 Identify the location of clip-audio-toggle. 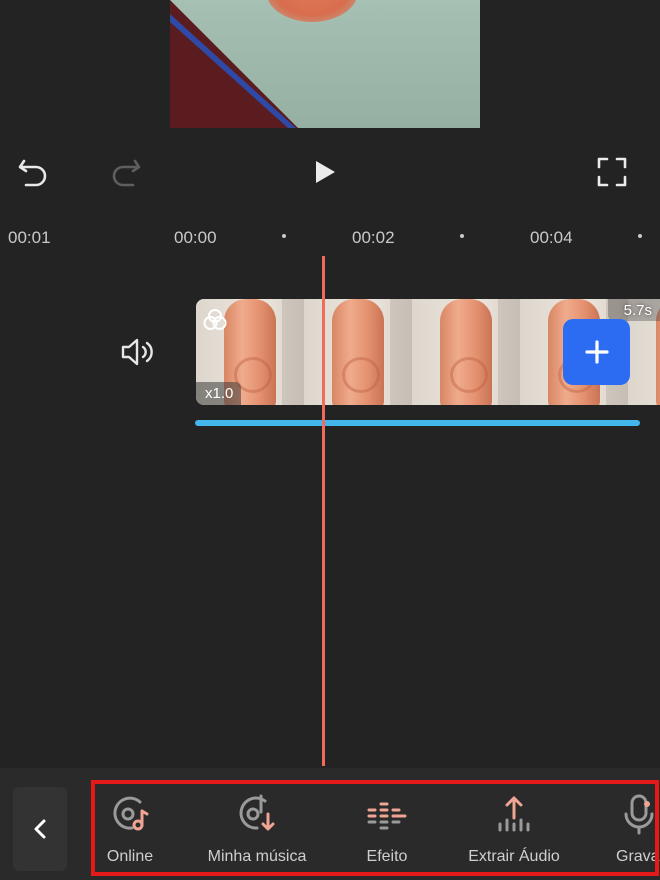
(138, 352).